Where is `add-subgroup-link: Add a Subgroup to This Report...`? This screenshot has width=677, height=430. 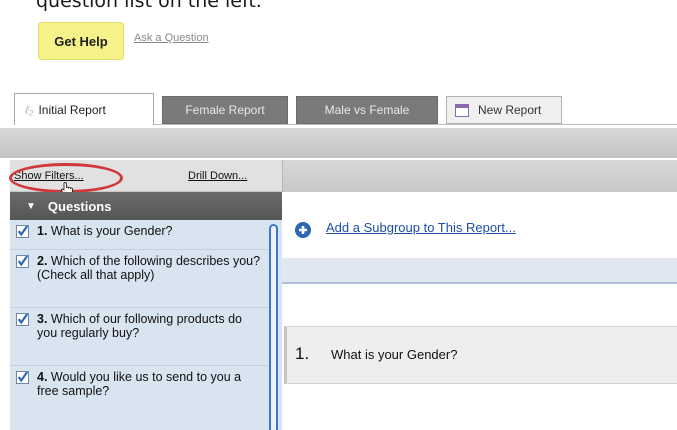
add-subgroup-link: Add a Subgroup to This Report... is located at coordinates (421, 227).